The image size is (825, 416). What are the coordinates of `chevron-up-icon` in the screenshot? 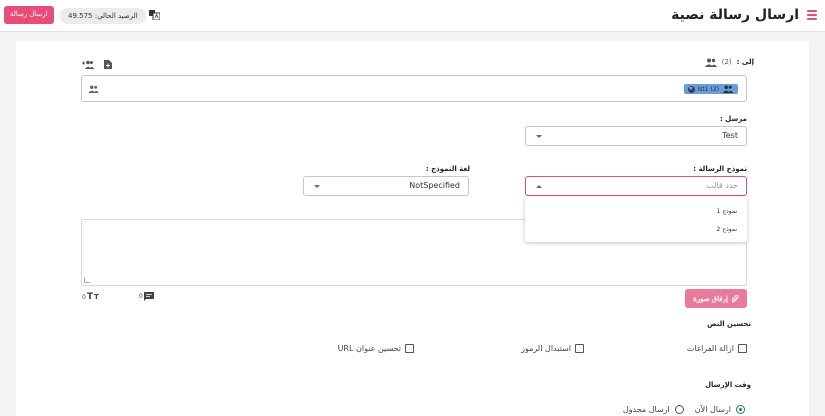 It's located at (539, 186).